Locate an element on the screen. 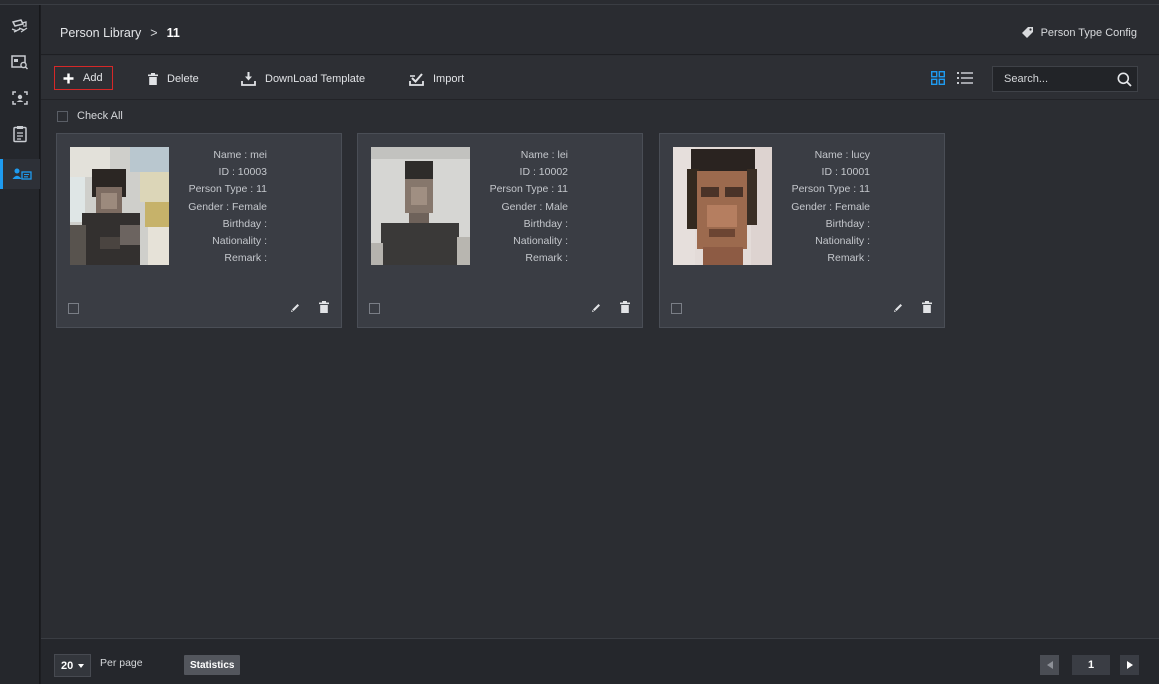 The width and height of the screenshot is (1159, 684). breadcrumb: Person Library > 11 is located at coordinates (120, 33).